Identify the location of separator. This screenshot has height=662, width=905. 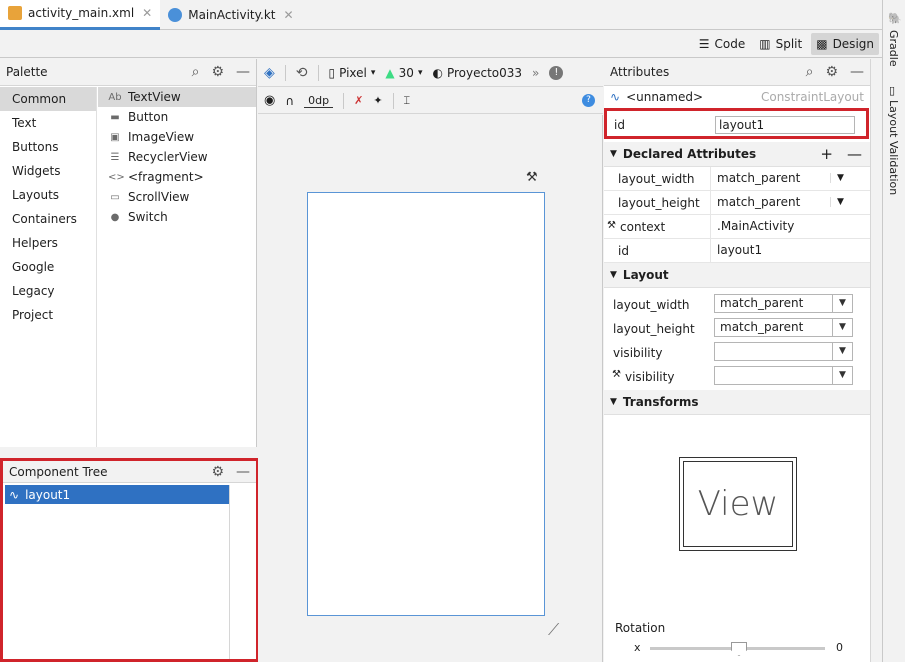
(318, 72).